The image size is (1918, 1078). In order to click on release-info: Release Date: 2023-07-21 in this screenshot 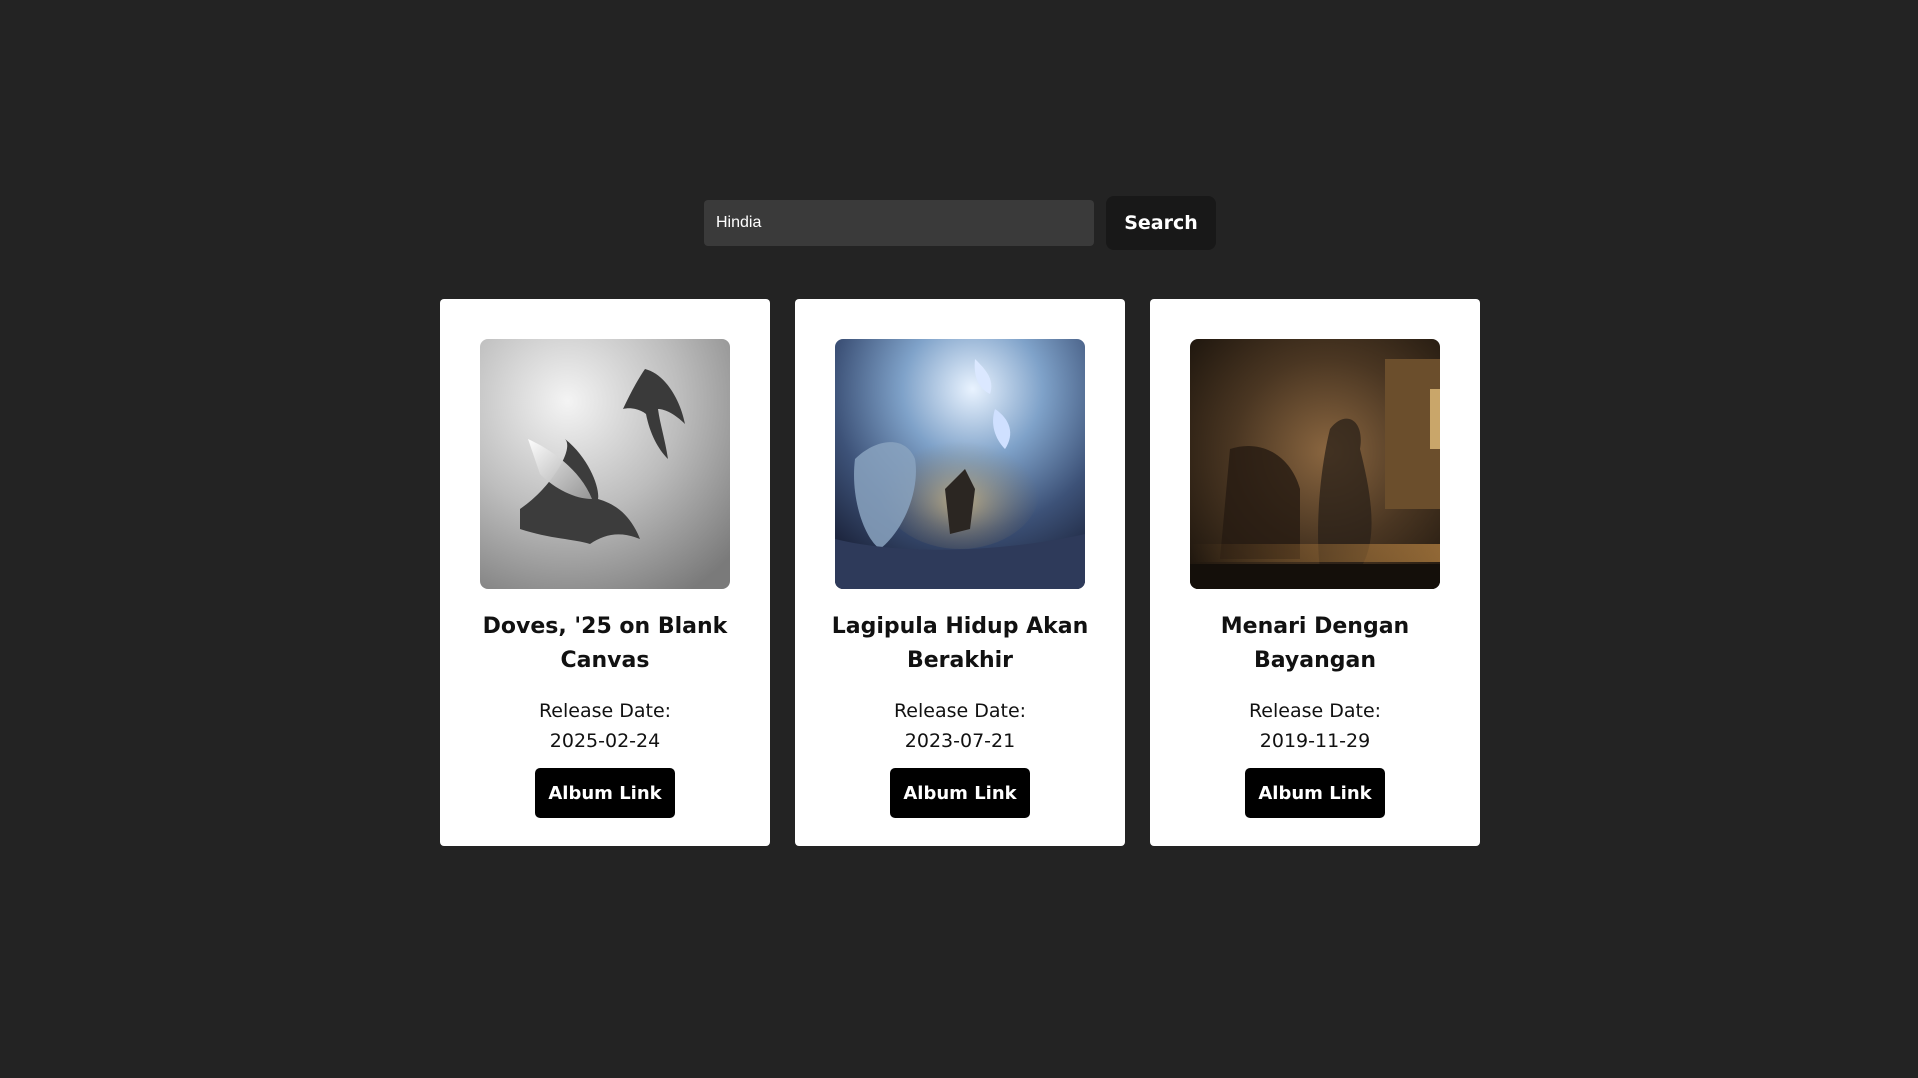, I will do `click(960, 726)`.